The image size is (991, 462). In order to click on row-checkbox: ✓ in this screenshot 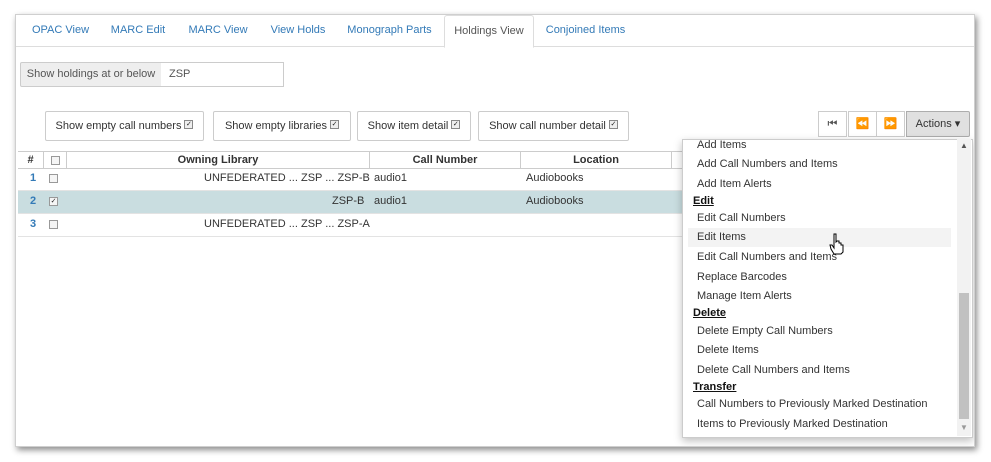, I will do `click(53, 201)`.